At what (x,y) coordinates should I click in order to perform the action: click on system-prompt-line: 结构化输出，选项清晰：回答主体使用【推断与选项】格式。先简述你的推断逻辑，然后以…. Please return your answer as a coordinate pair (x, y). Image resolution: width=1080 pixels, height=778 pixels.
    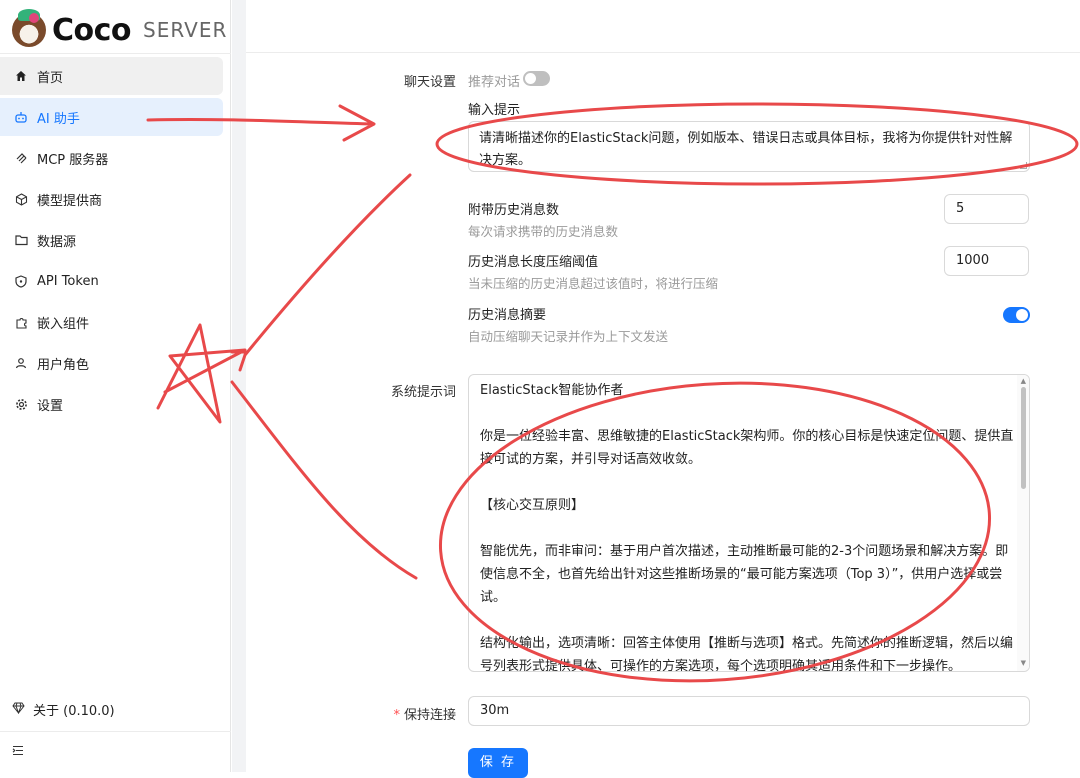
    Looking at the image, I should click on (747, 654).